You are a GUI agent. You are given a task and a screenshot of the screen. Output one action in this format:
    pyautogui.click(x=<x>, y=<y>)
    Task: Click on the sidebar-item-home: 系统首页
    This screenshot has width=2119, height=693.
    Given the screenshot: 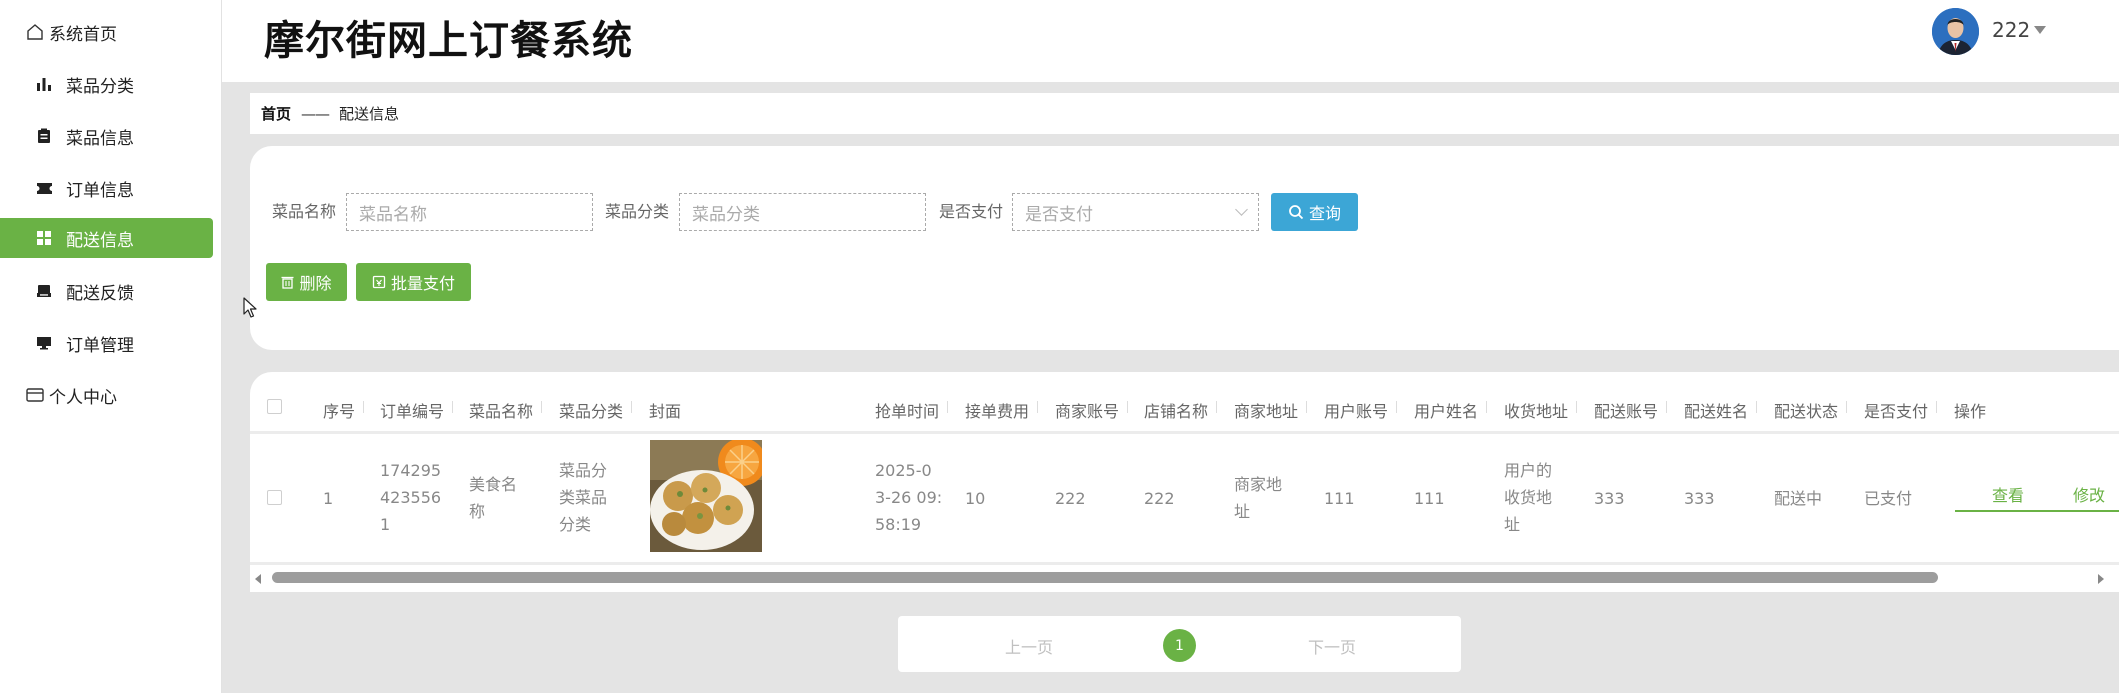 What is the action you would take?
    pyautogui.click(x=106, y=32)
    